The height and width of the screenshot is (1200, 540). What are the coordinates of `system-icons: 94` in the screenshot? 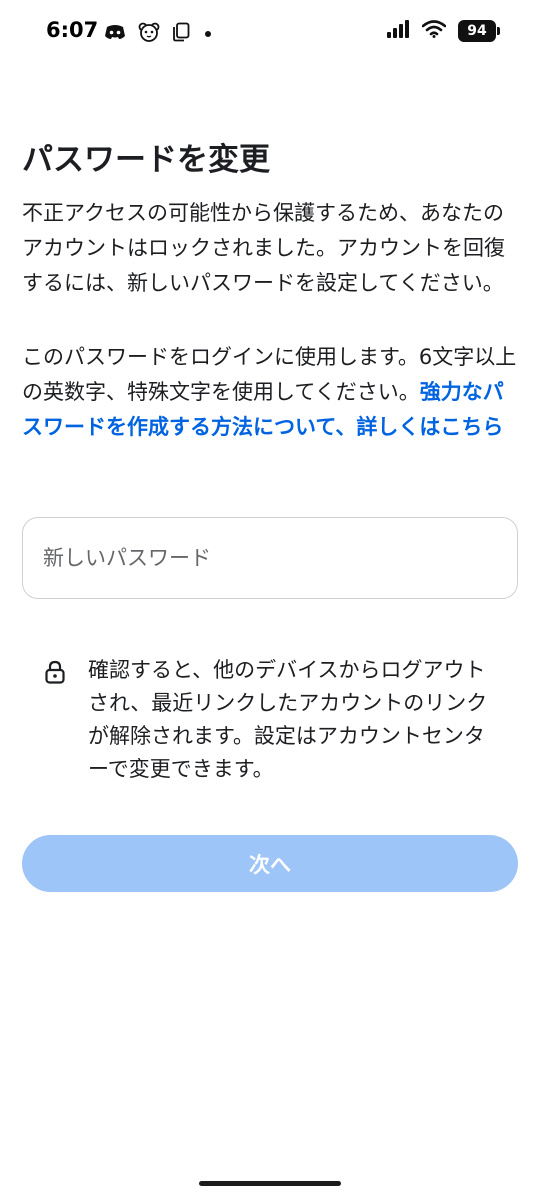 It's located at (443, 31).